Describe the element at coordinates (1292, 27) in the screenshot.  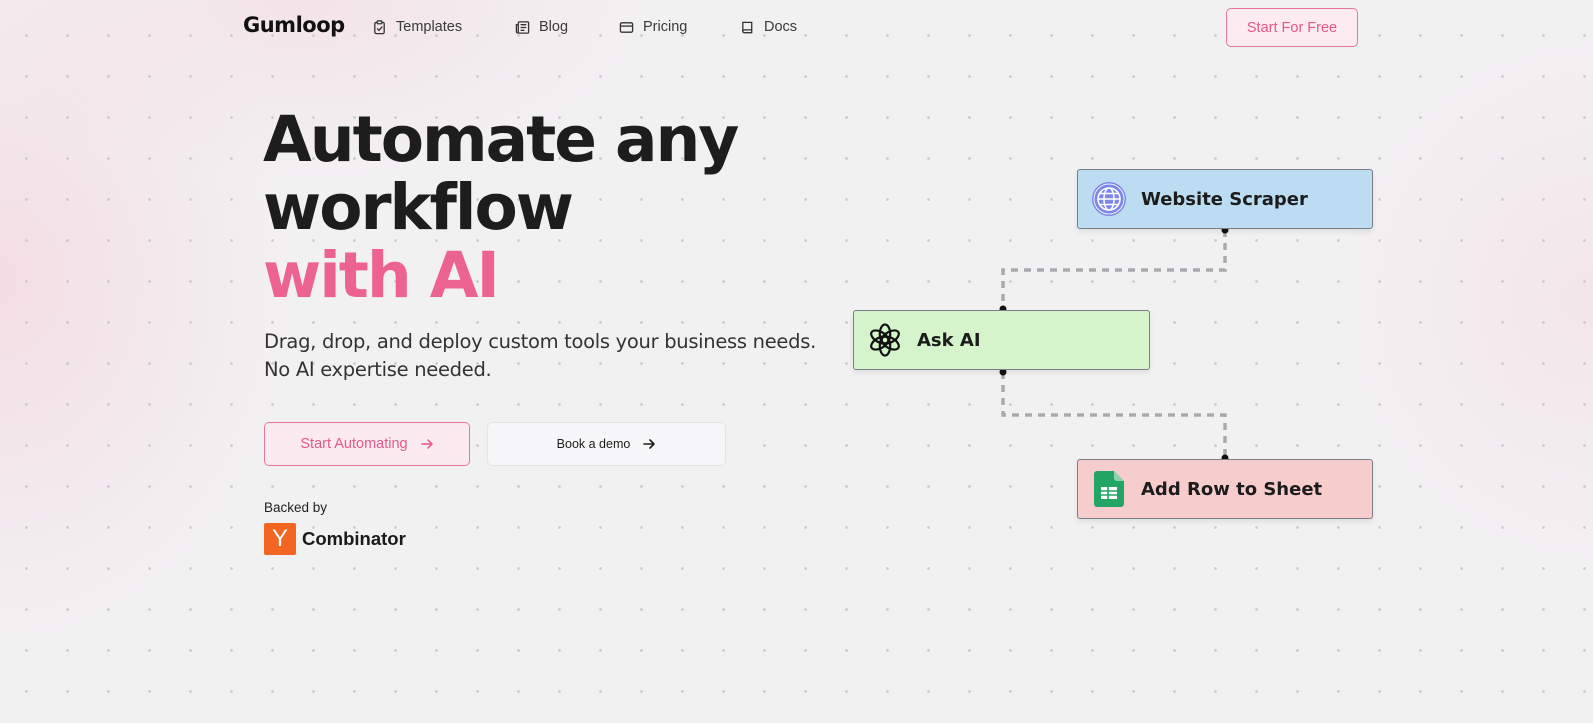
I see `start-for-free-button: Start For Free` at that location.